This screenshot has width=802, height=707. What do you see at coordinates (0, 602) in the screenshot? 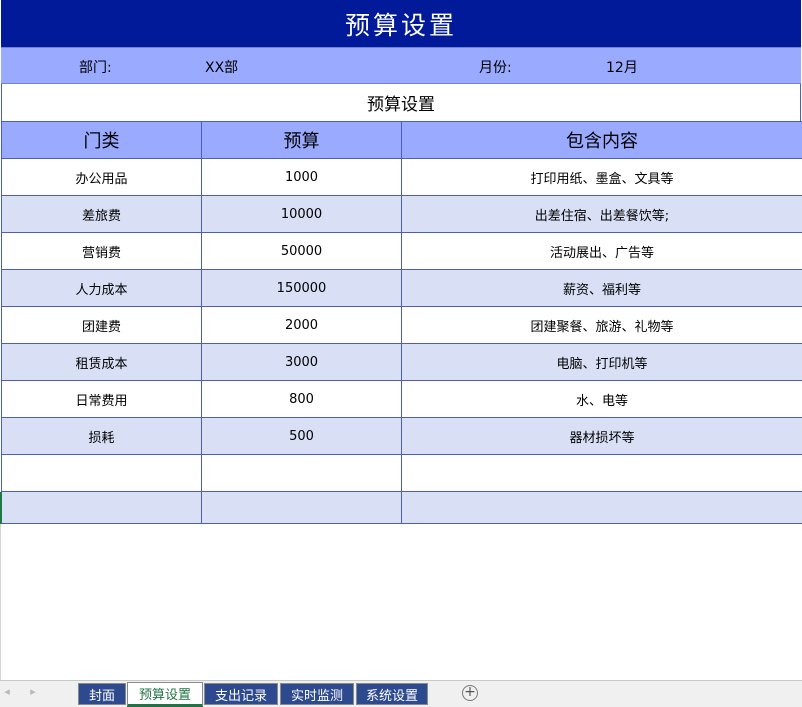
I see `row-gridline` at bounding box center [0, 602].